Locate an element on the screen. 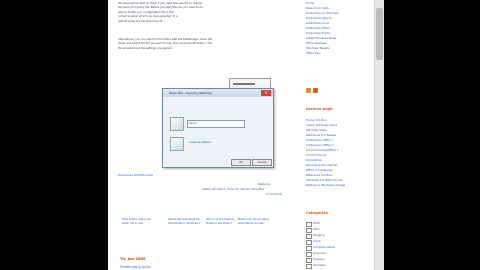 The width and height of the screenshot is (480, 270). download-link: Download WindMin.exe is located at coordinates (135, 175).